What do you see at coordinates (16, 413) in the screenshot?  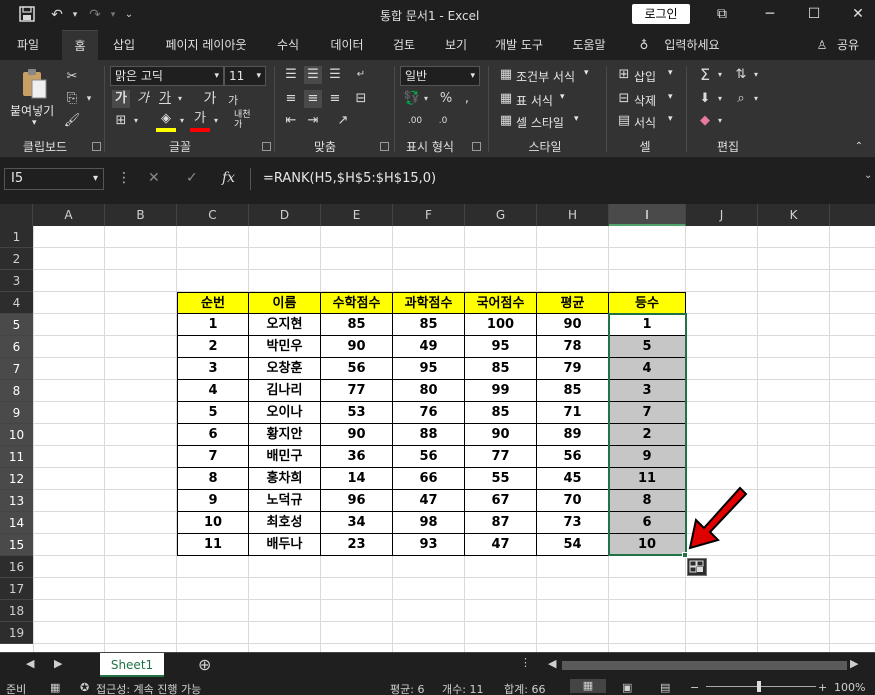 I see `row-header-9: 9` at bounding box center [16, 413].